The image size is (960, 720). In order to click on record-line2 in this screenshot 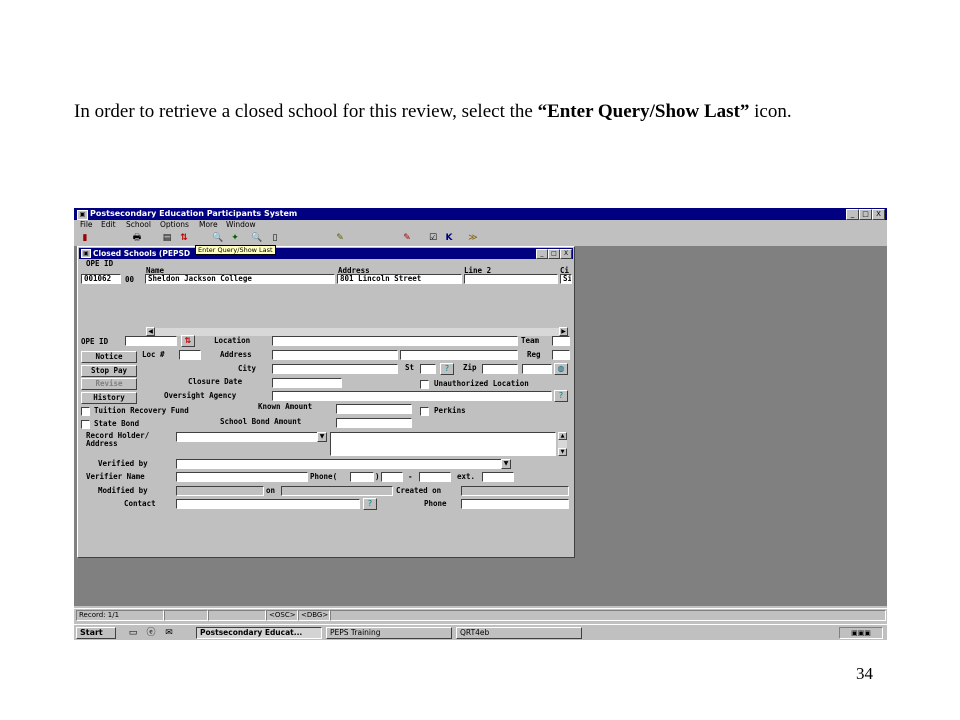, I will do `click(511, 279)`.